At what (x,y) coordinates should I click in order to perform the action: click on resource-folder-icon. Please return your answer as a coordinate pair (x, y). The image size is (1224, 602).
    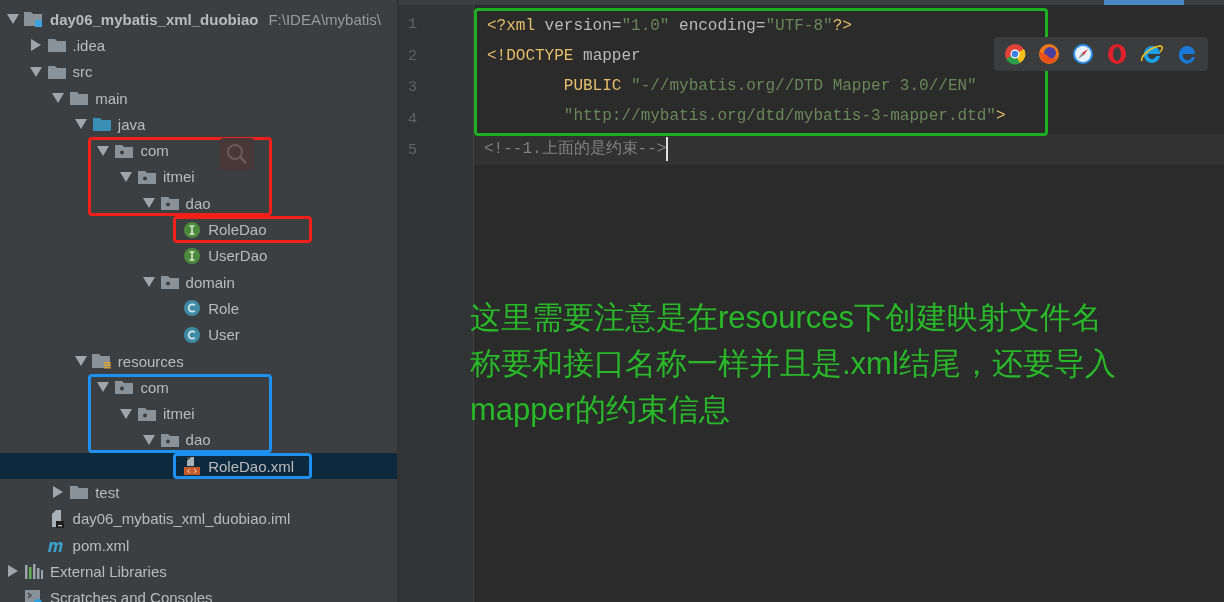
    Looking at the image, I should click on (101, 361).